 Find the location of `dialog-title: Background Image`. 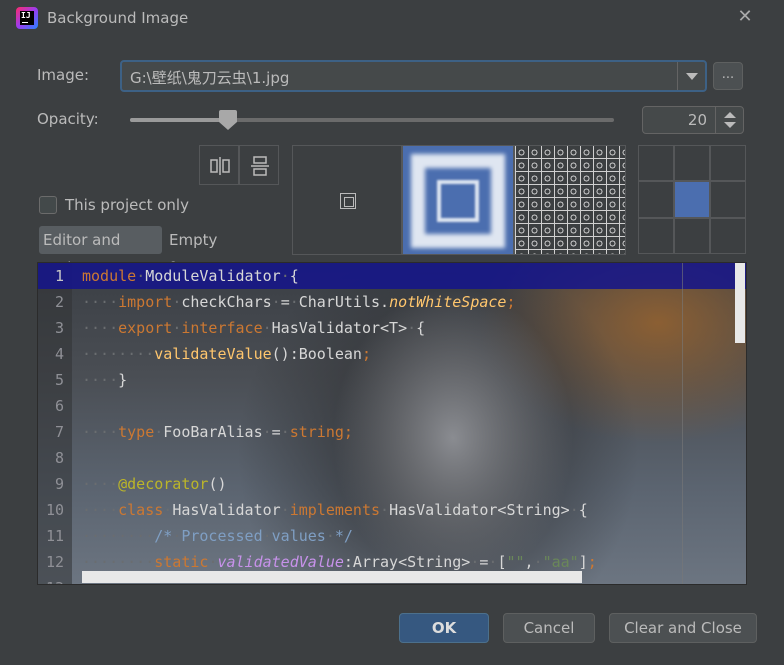

dialog-title: Background Image is located at coordinates (118, 18).